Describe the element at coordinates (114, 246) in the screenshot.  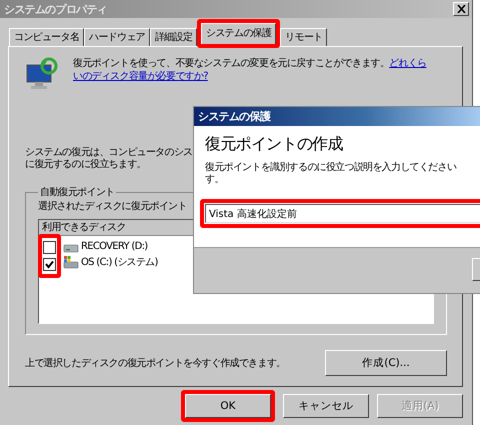
I see `disk-name: RECOVERY (D:)` at that location.